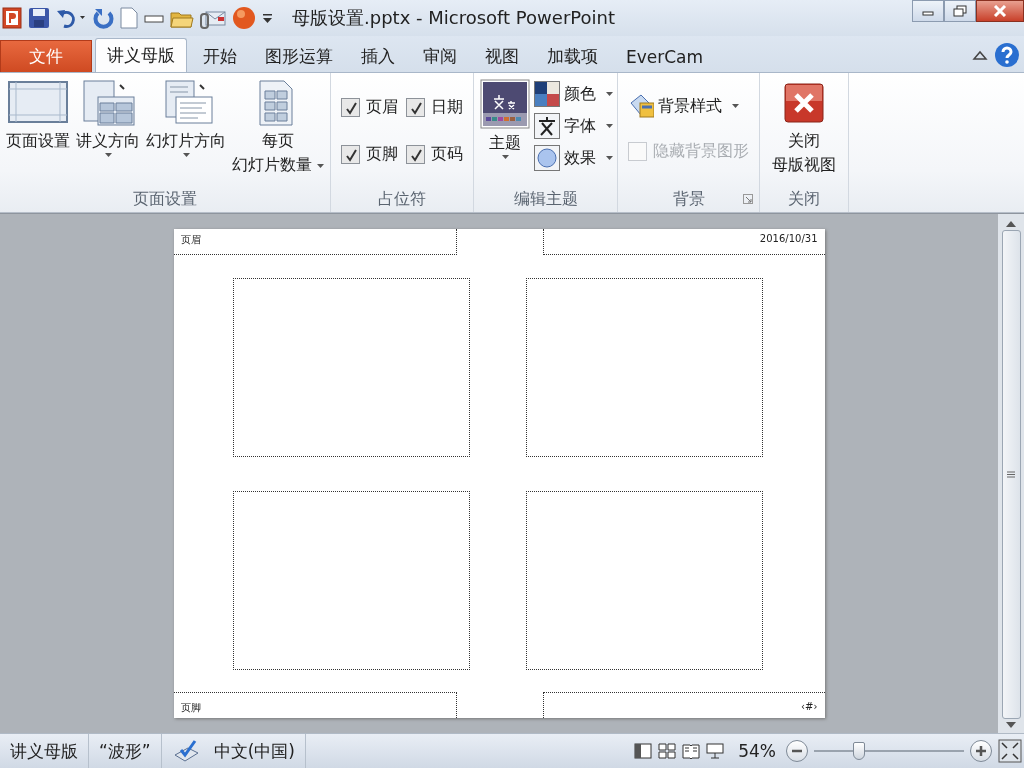 This screenshot has height=768, width=1024. What do you see at coordinates (71, 18) in the screenshot?
I see `undo-icon` at bounding box center [71, 18].